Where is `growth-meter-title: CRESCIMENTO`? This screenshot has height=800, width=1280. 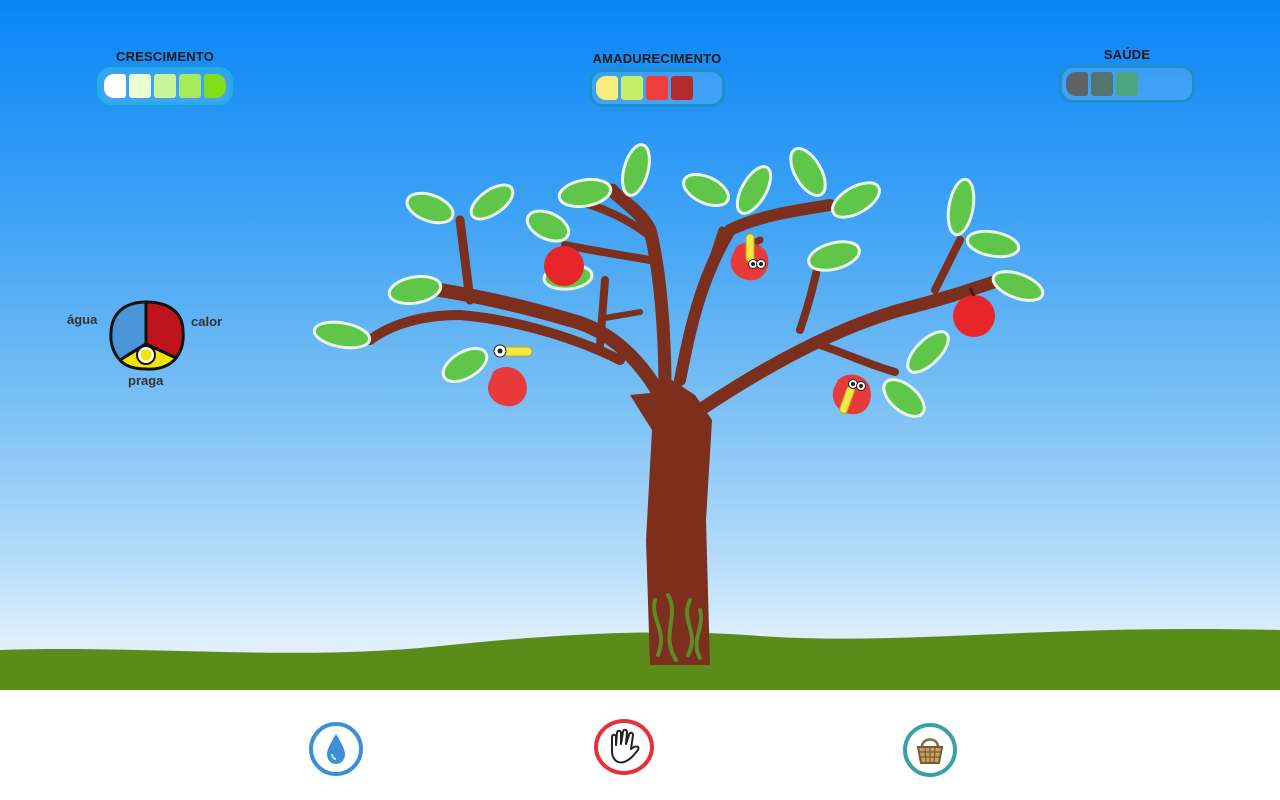
growth-meter-title: CRESCIMENTO is located at coordinates (165, 56).